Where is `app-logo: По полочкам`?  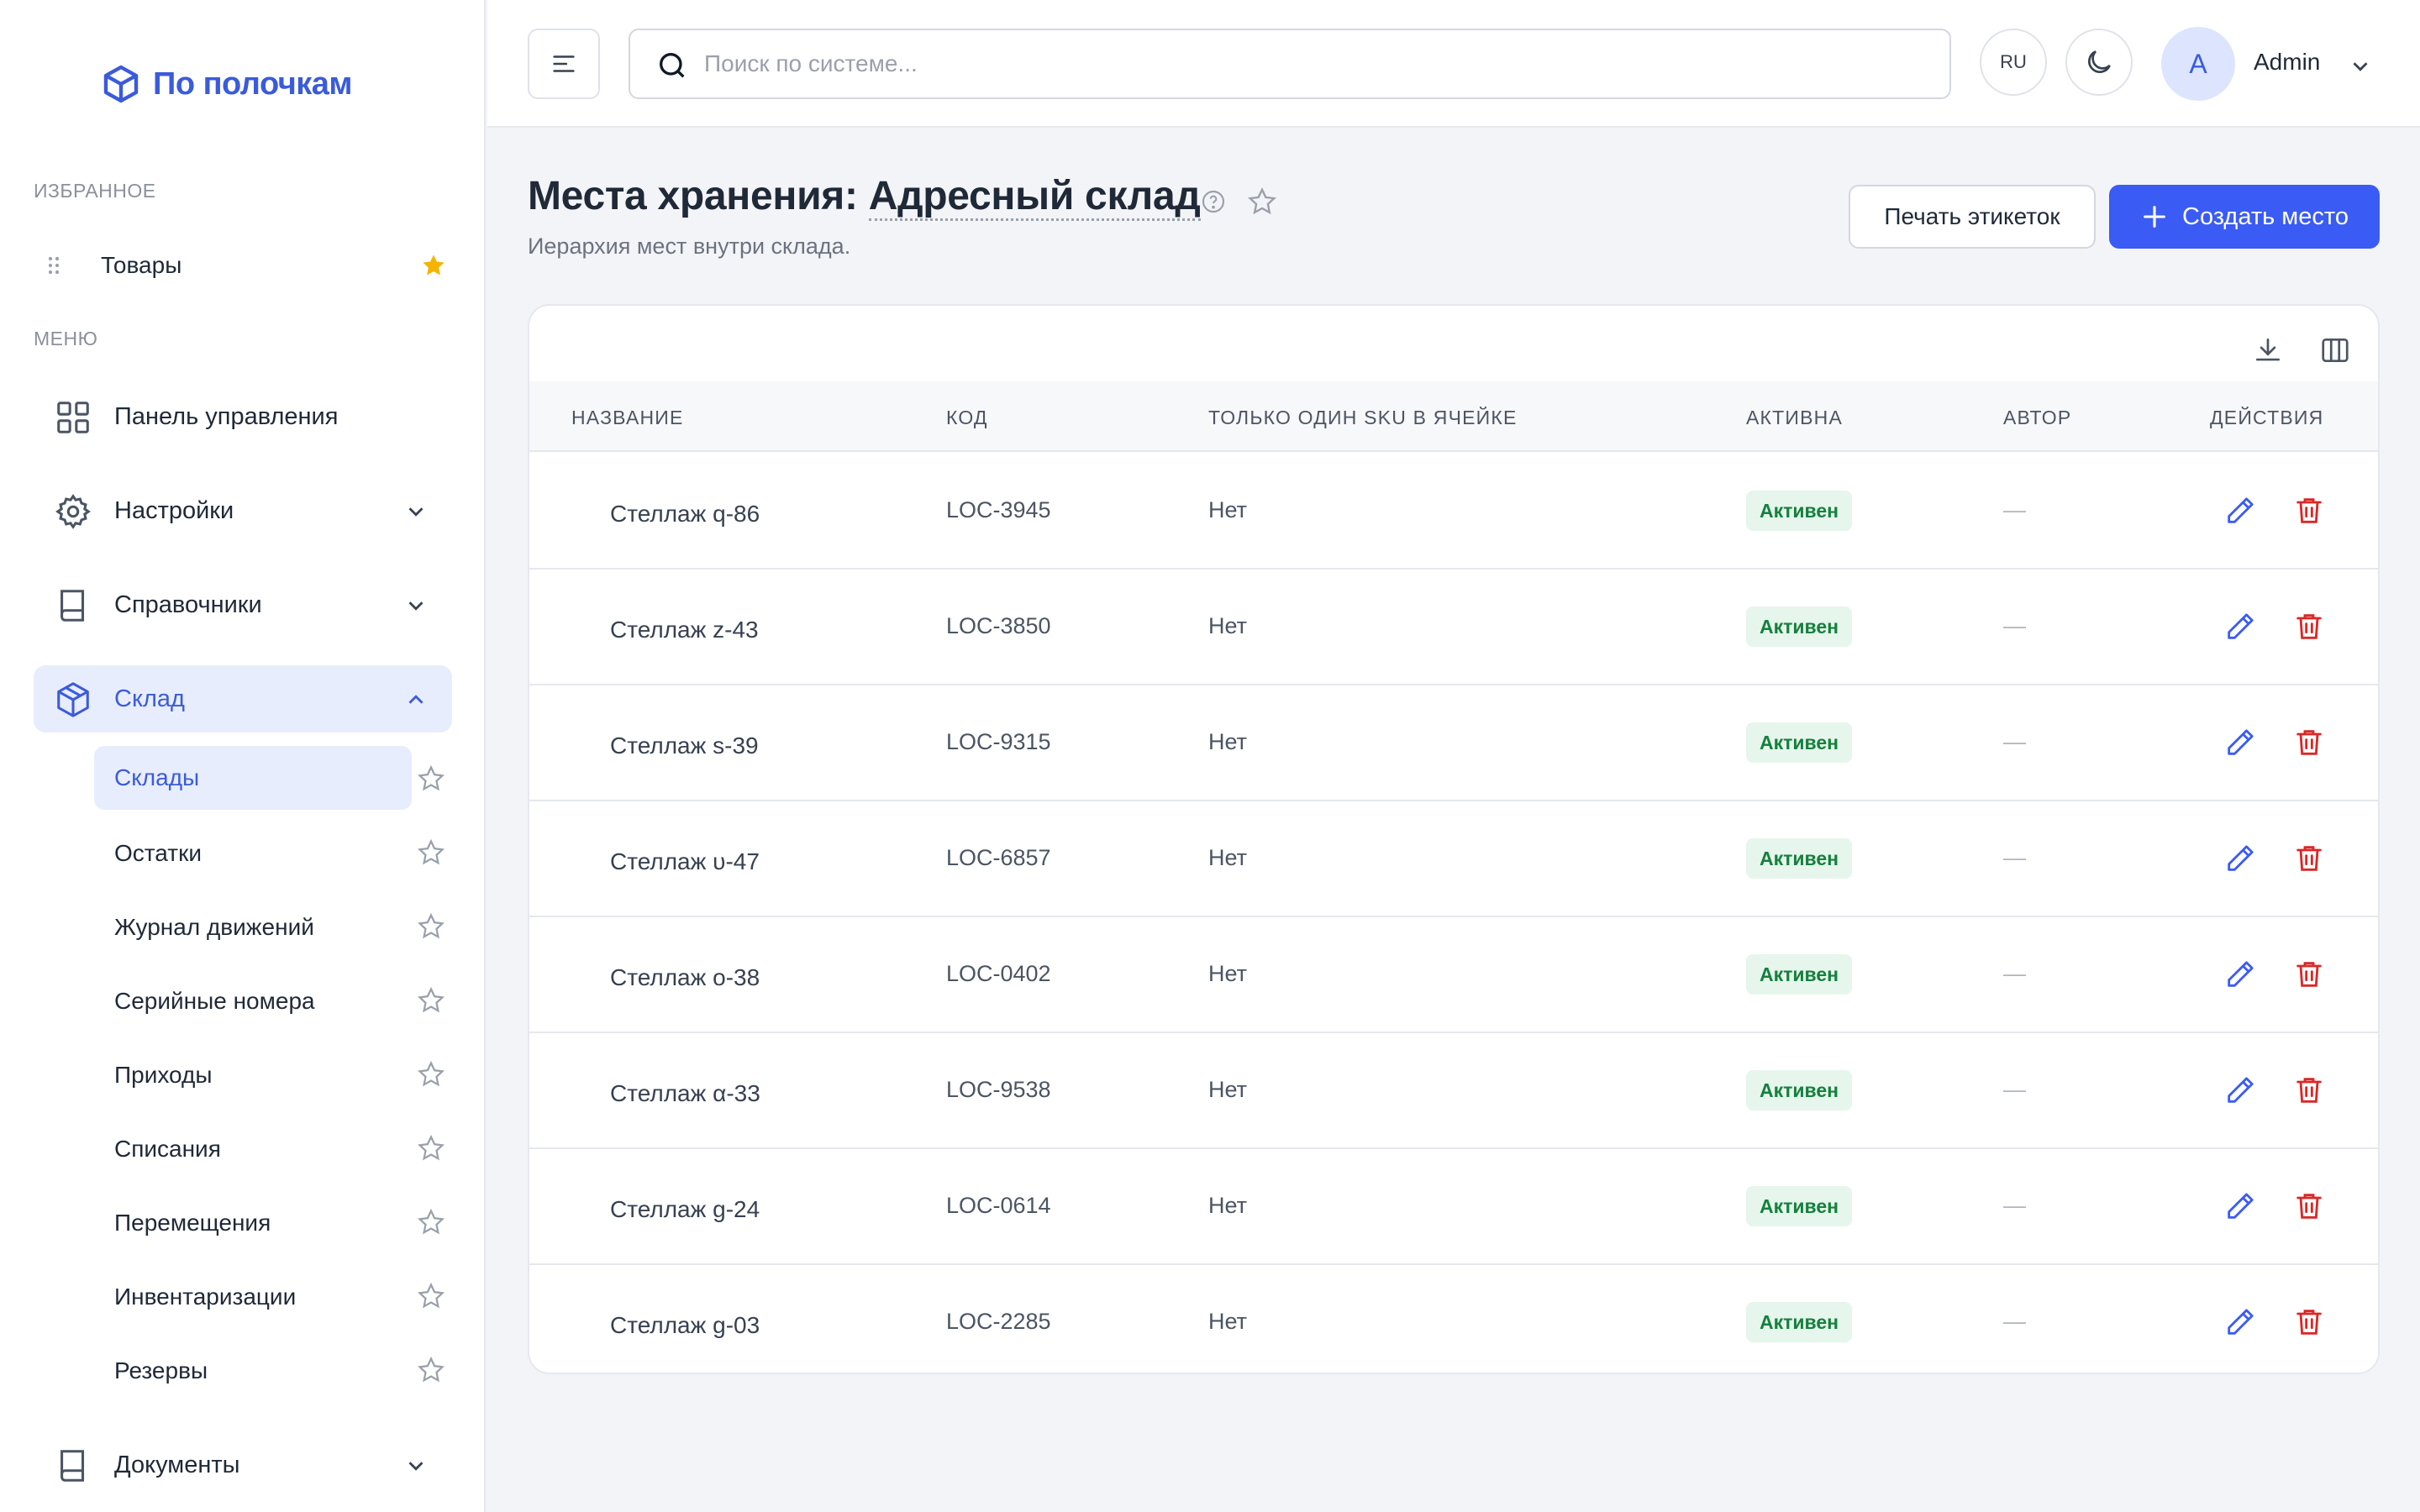 app-logo: По полочкам is located at coordinates (227, 84).